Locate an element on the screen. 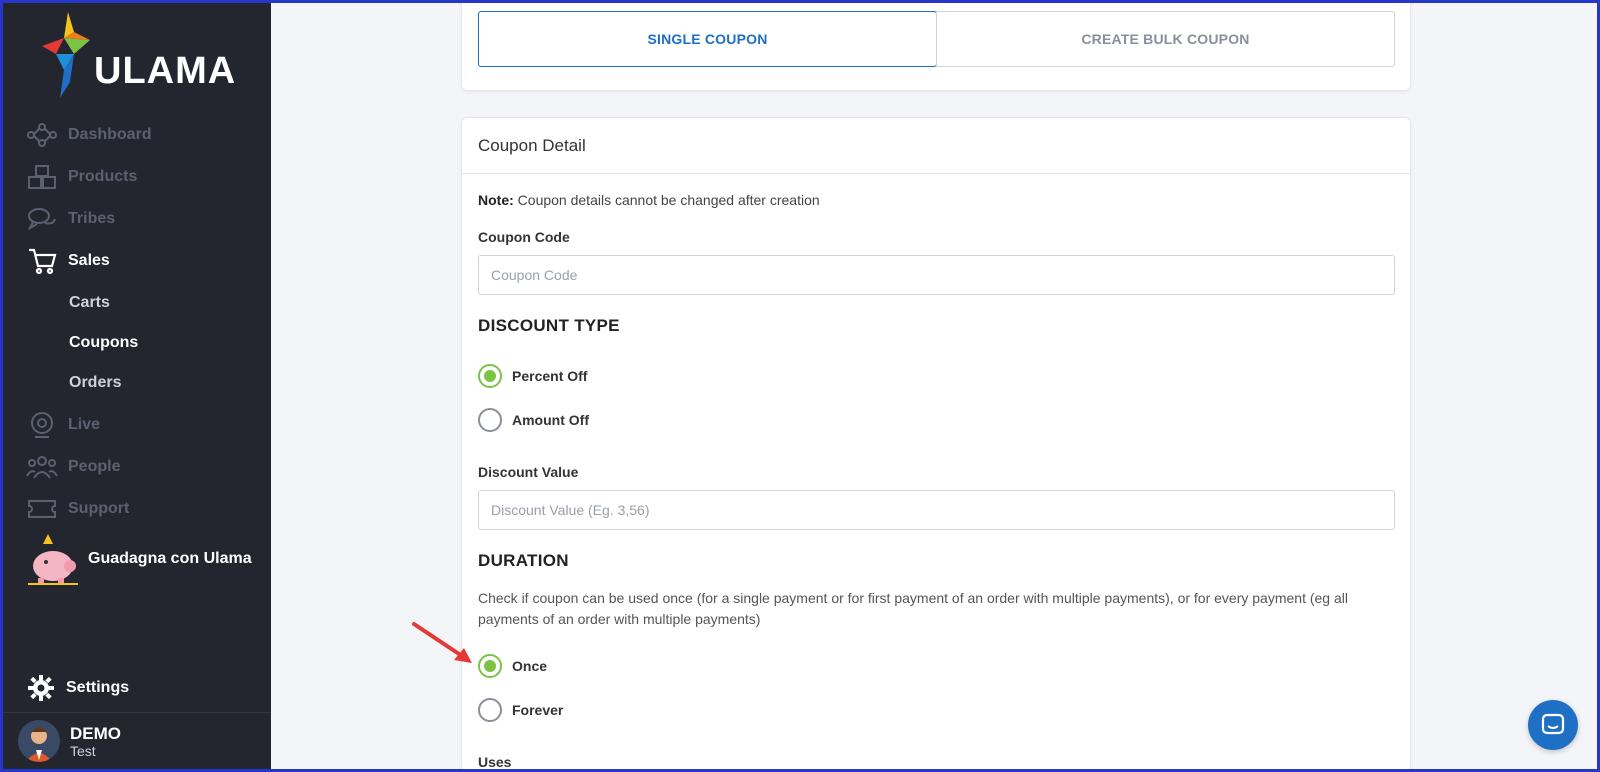  coupon-code-input is located at coordinates (936, 275).